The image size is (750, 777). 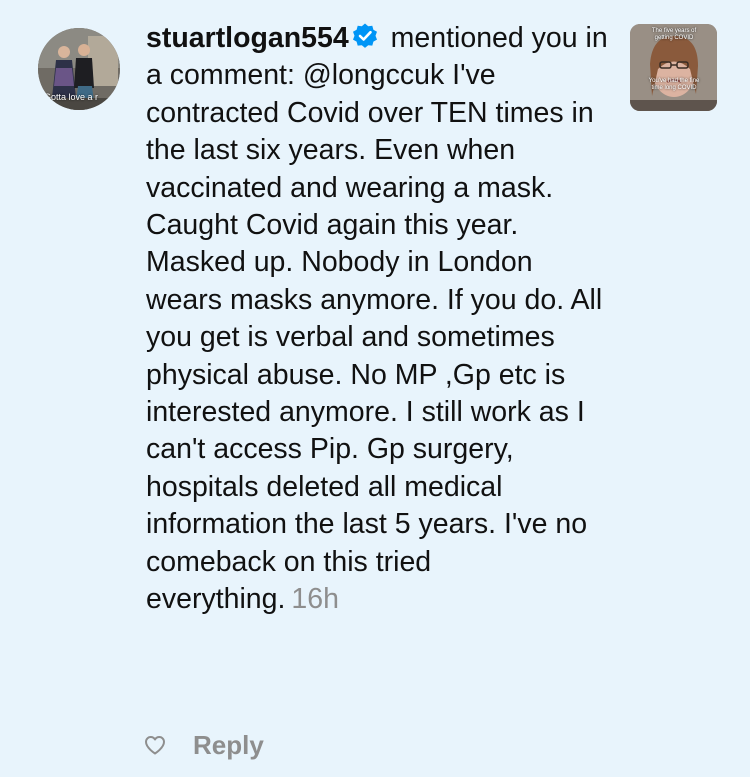 I want to click on user-avatar: Gotta love a r, so click(x=79, y=69).